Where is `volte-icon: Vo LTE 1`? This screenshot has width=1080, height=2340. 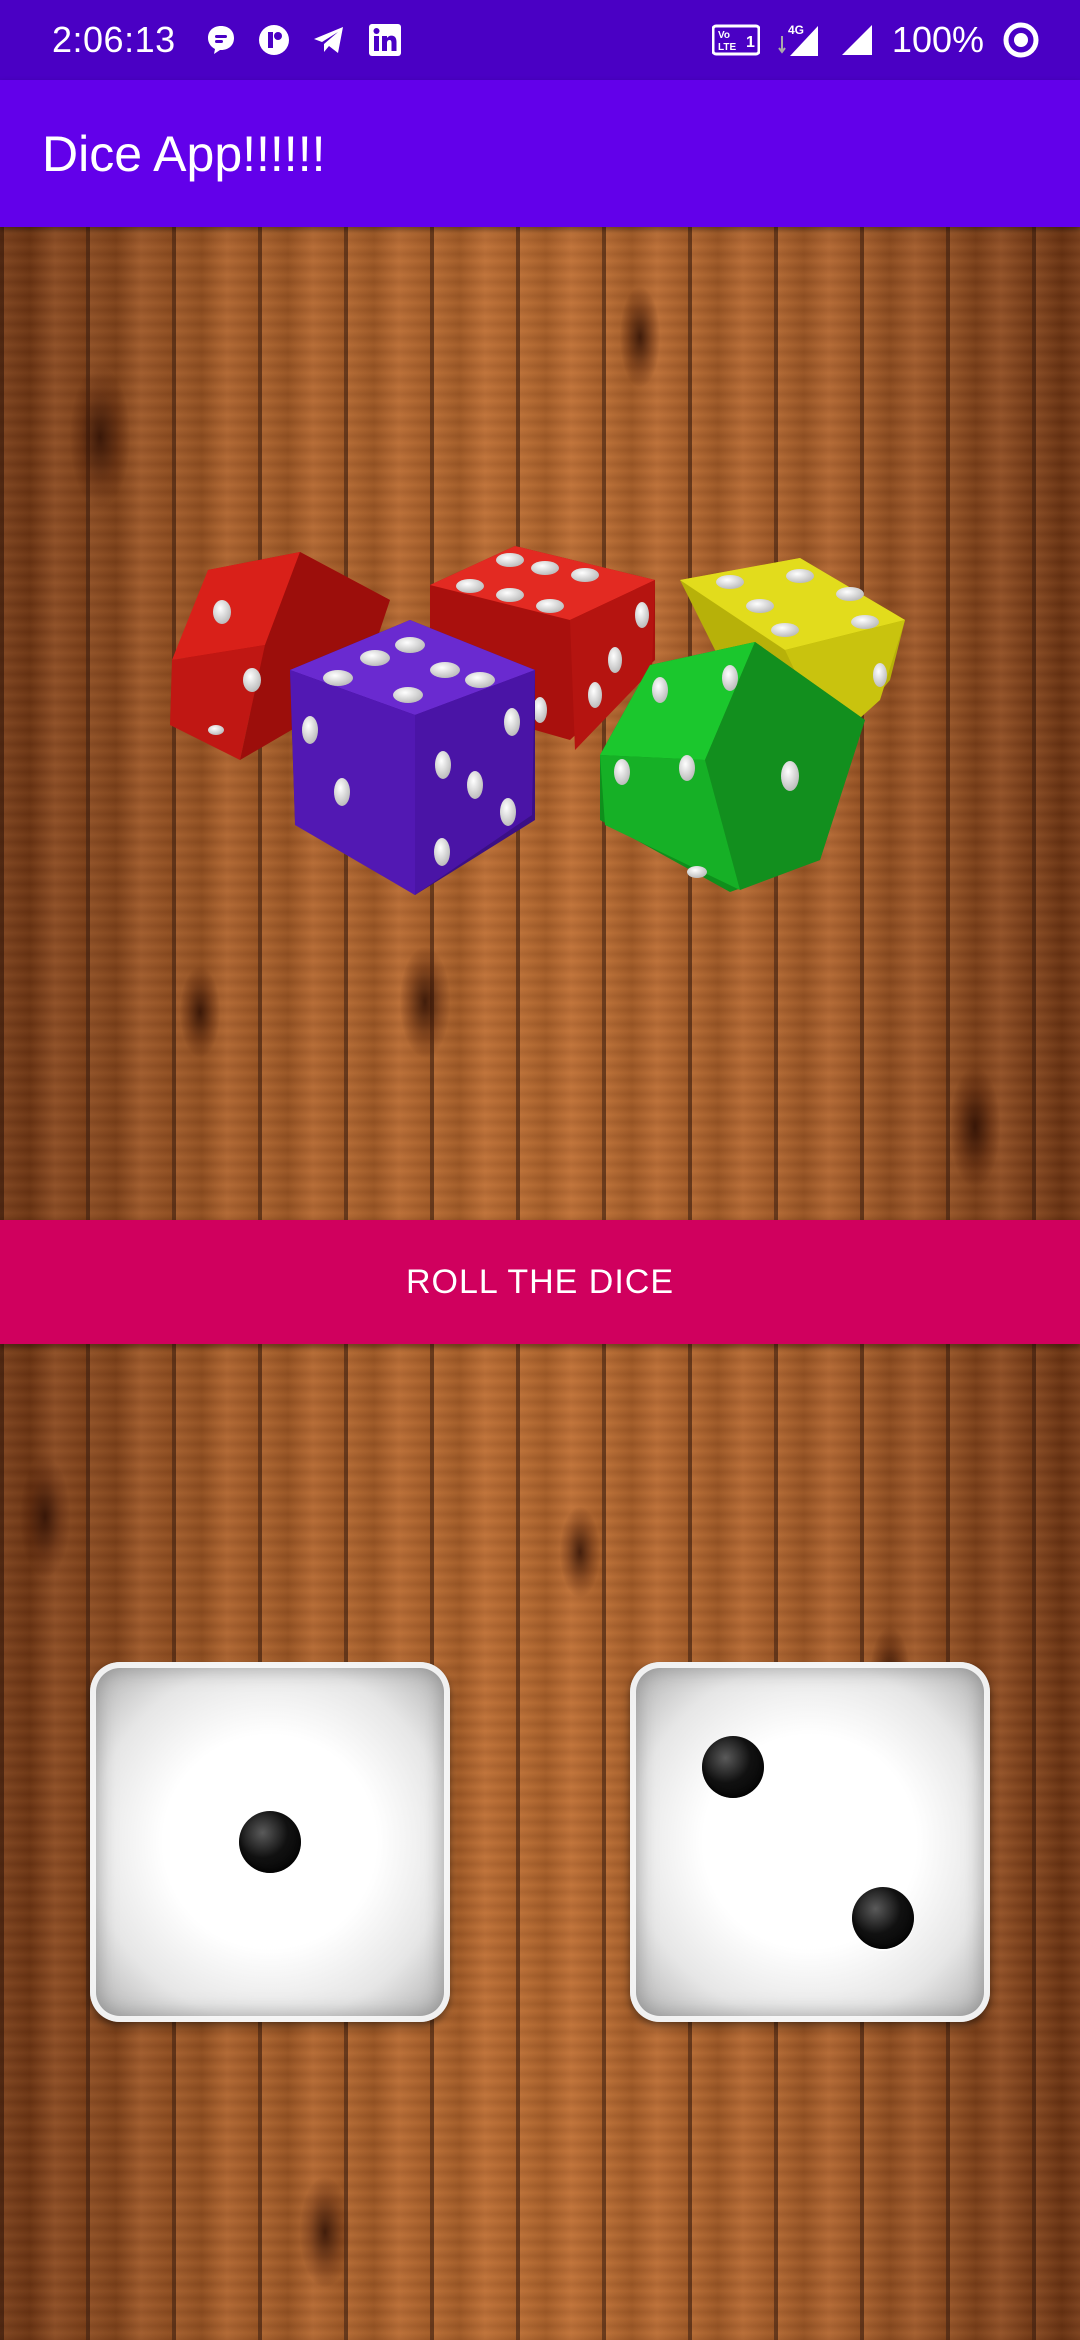
volte-icon: Vo LTE 1 is located at coordinates (735, 40).